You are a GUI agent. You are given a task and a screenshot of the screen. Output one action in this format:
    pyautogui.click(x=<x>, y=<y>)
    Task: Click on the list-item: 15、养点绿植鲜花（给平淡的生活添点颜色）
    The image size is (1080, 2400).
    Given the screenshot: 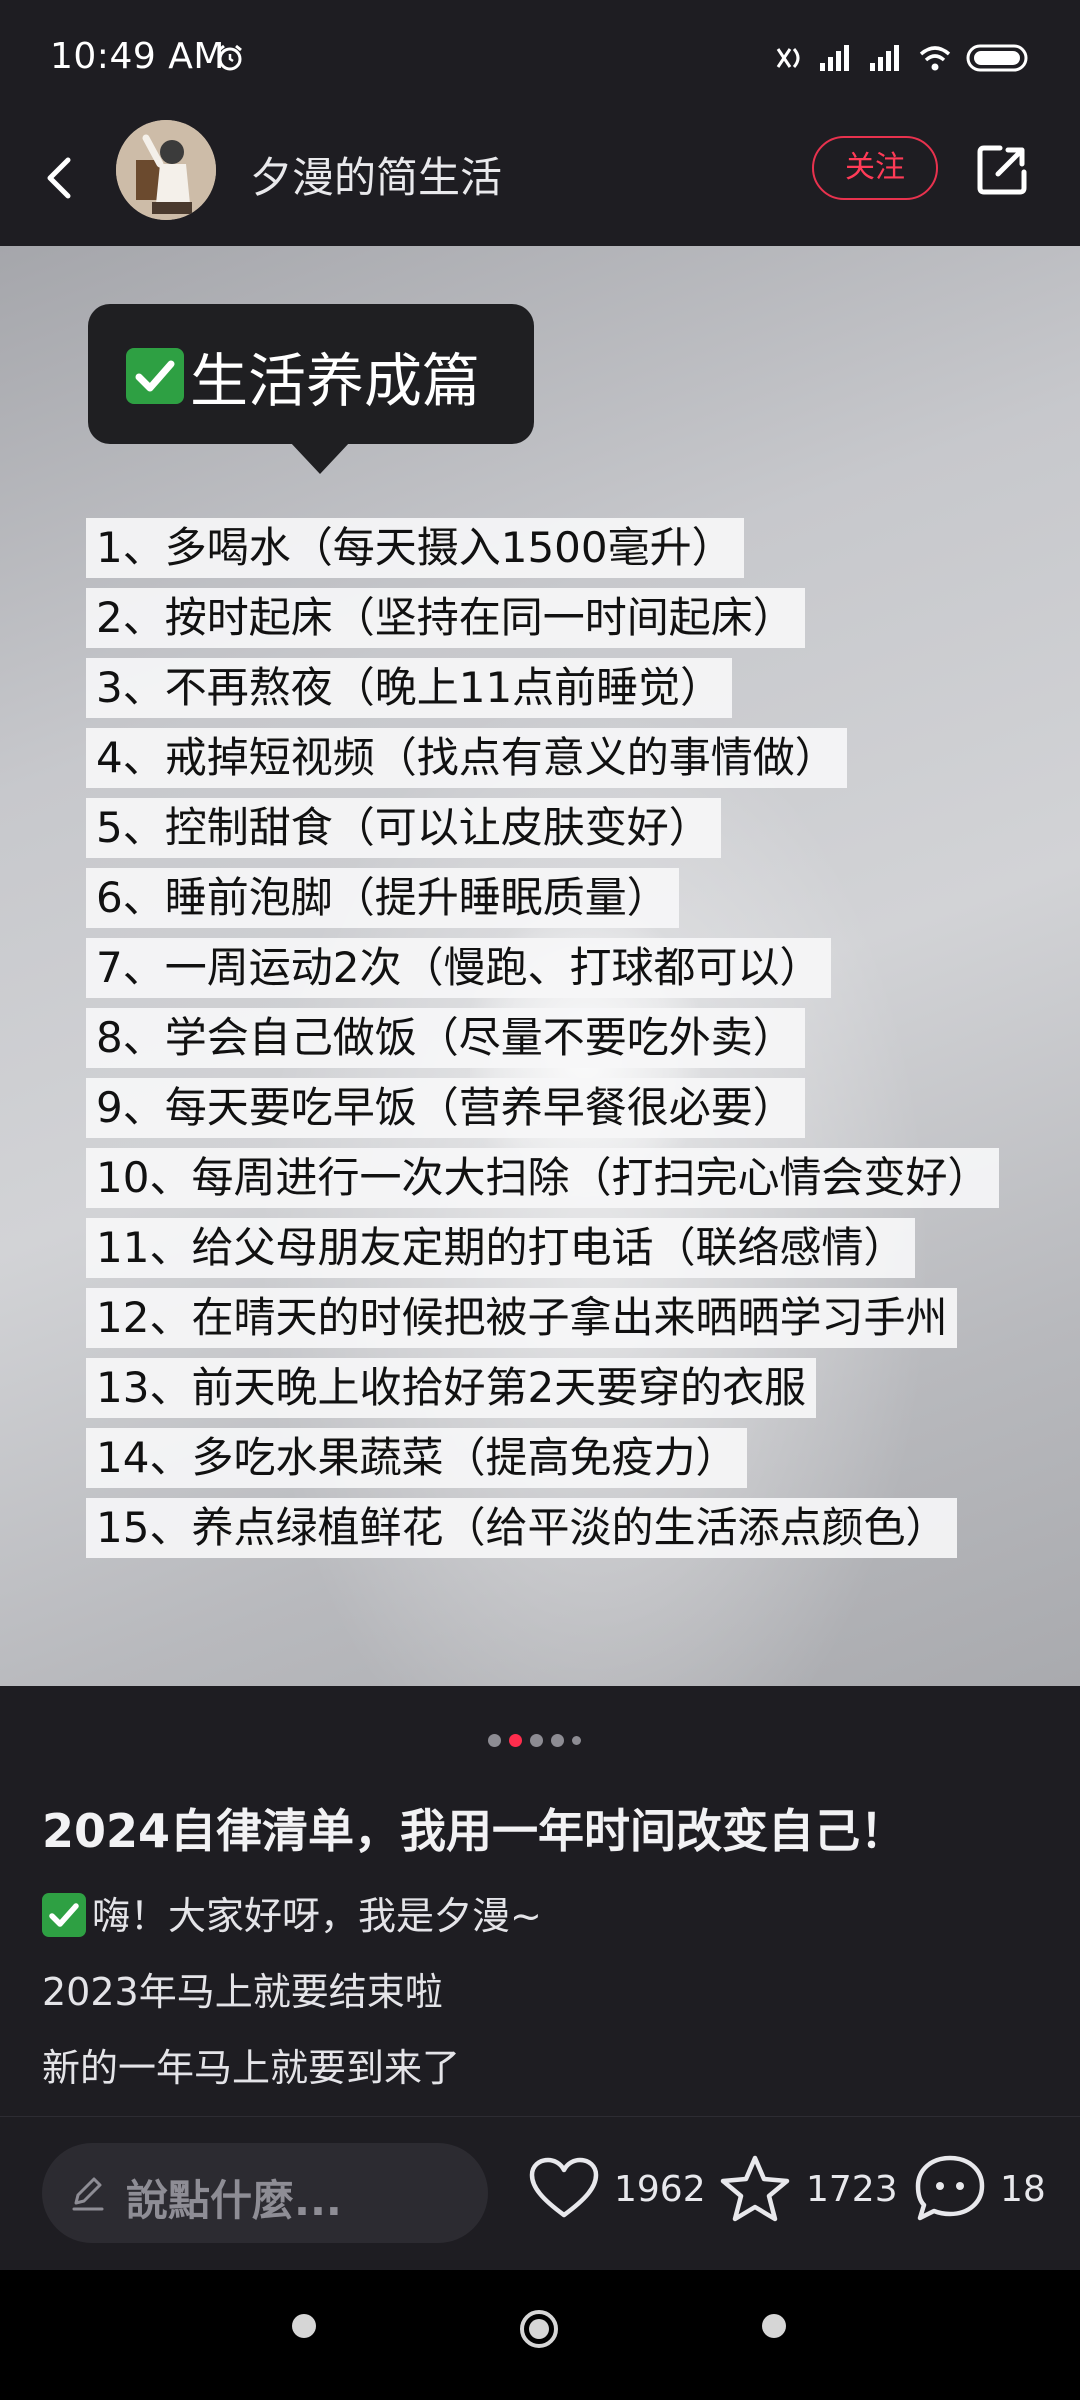 What is the action you would take?
    pyautogui.click(x=522, y=1528)
    